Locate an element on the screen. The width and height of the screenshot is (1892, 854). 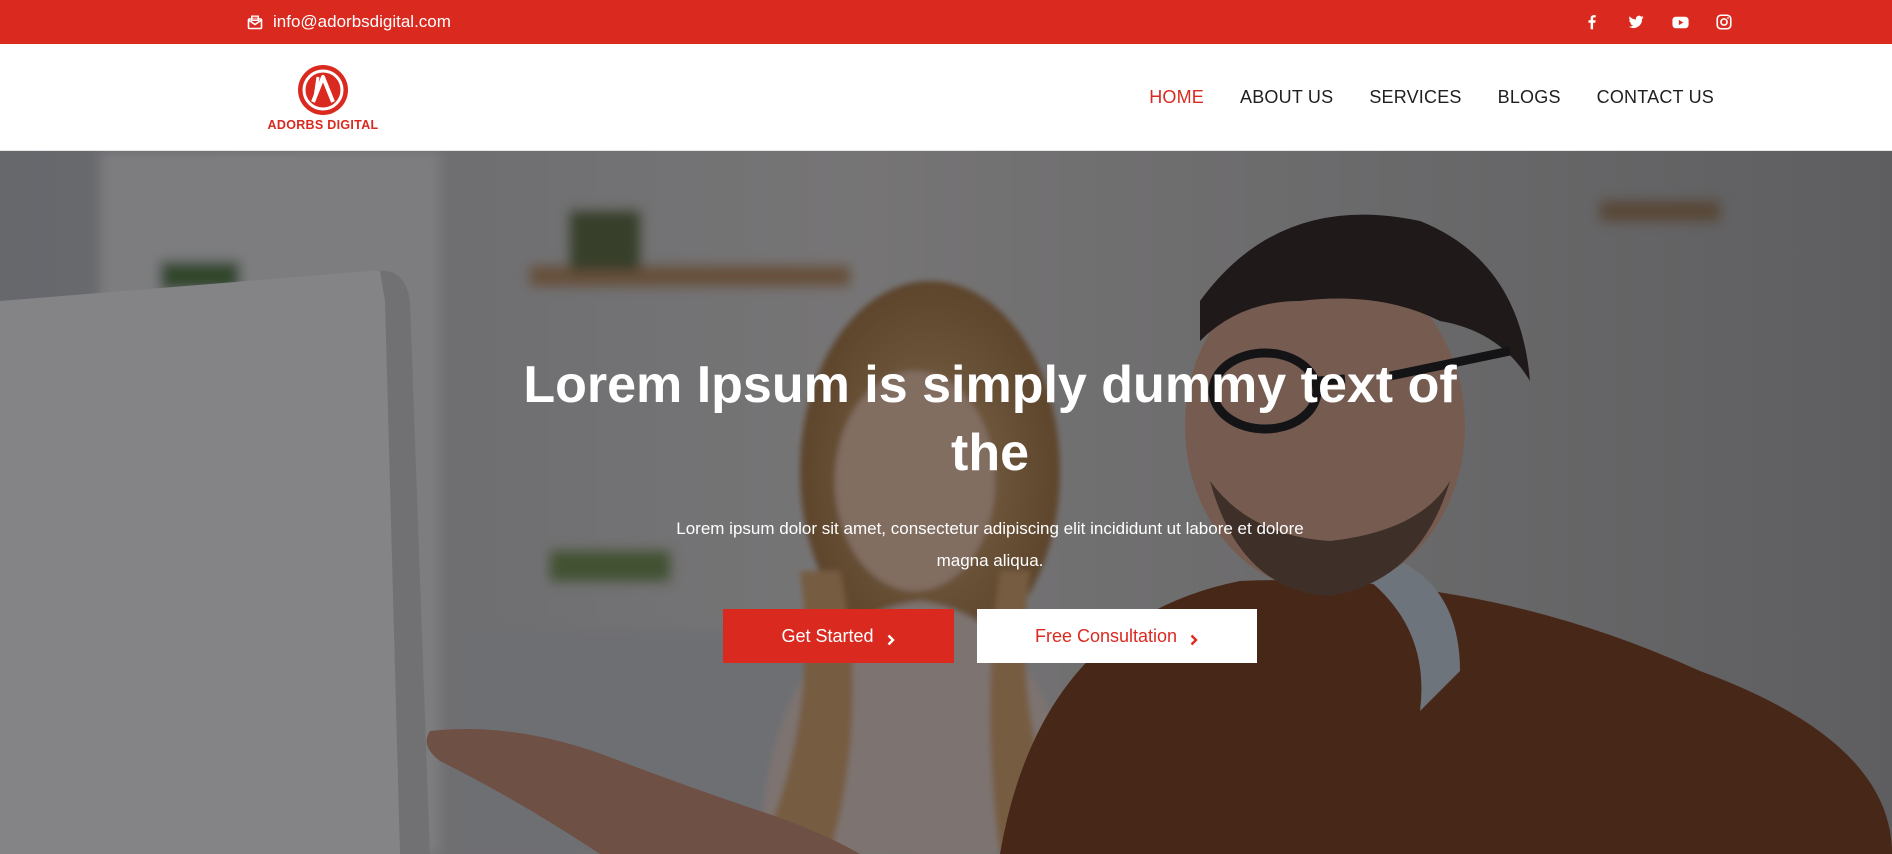
get-started-button: Get Started is located at coordinates (838, 636).